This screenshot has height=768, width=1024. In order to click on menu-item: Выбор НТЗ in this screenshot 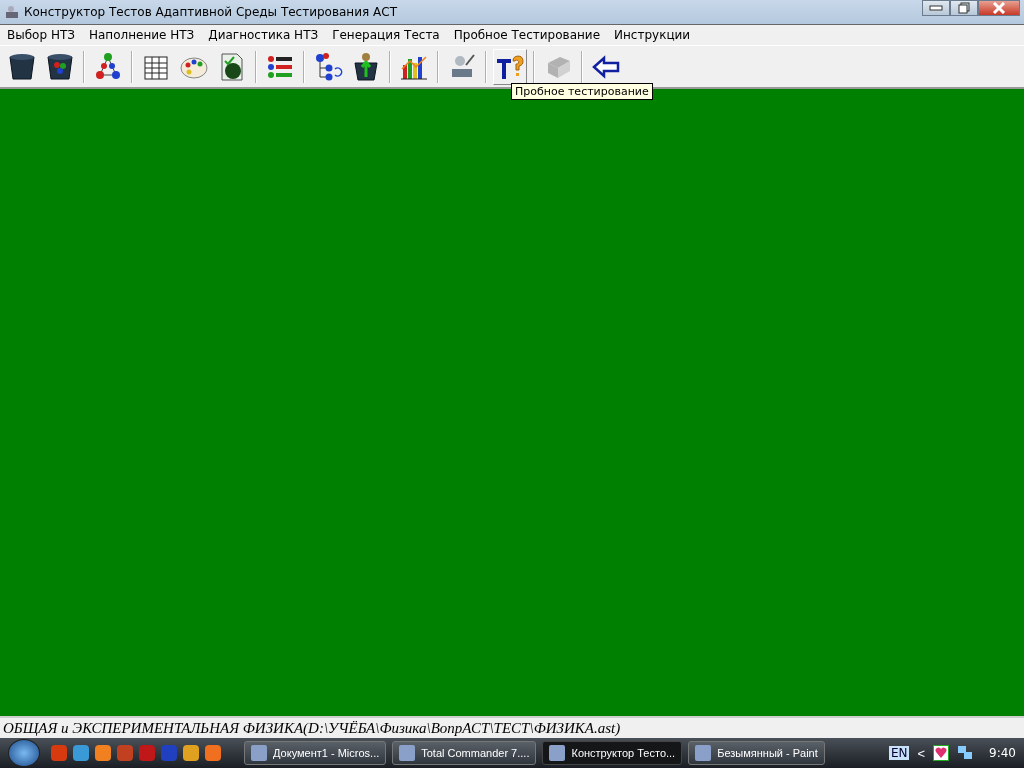, I will do `click(41, 35)`.